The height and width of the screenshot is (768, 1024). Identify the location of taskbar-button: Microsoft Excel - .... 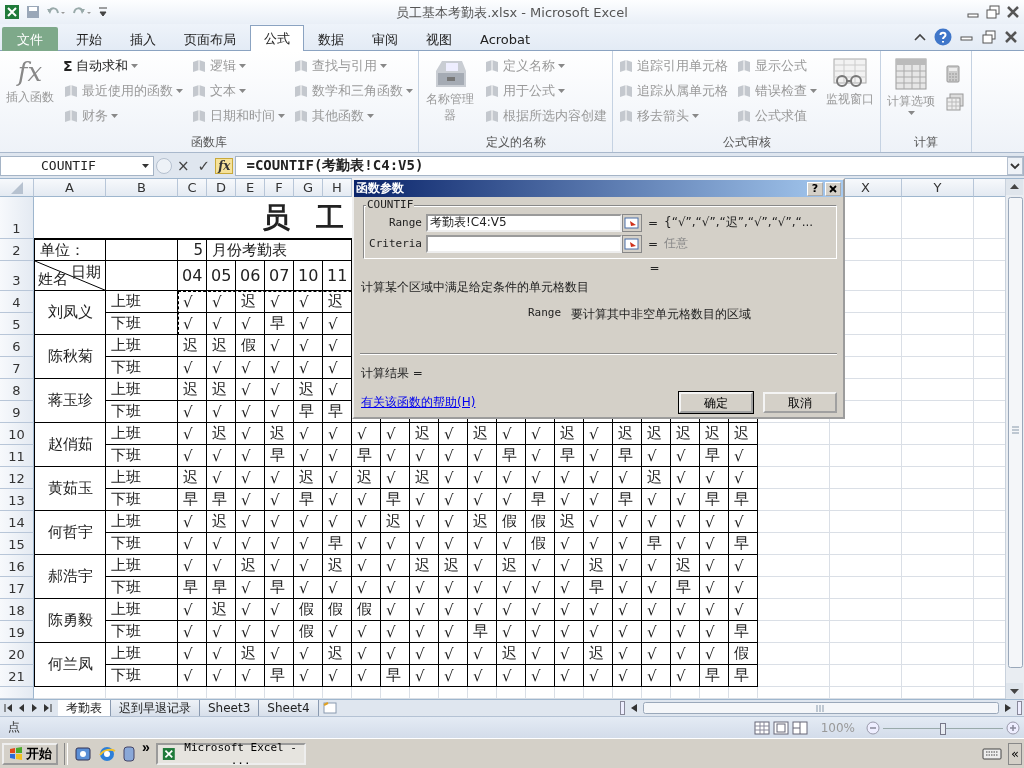
(230, 753).